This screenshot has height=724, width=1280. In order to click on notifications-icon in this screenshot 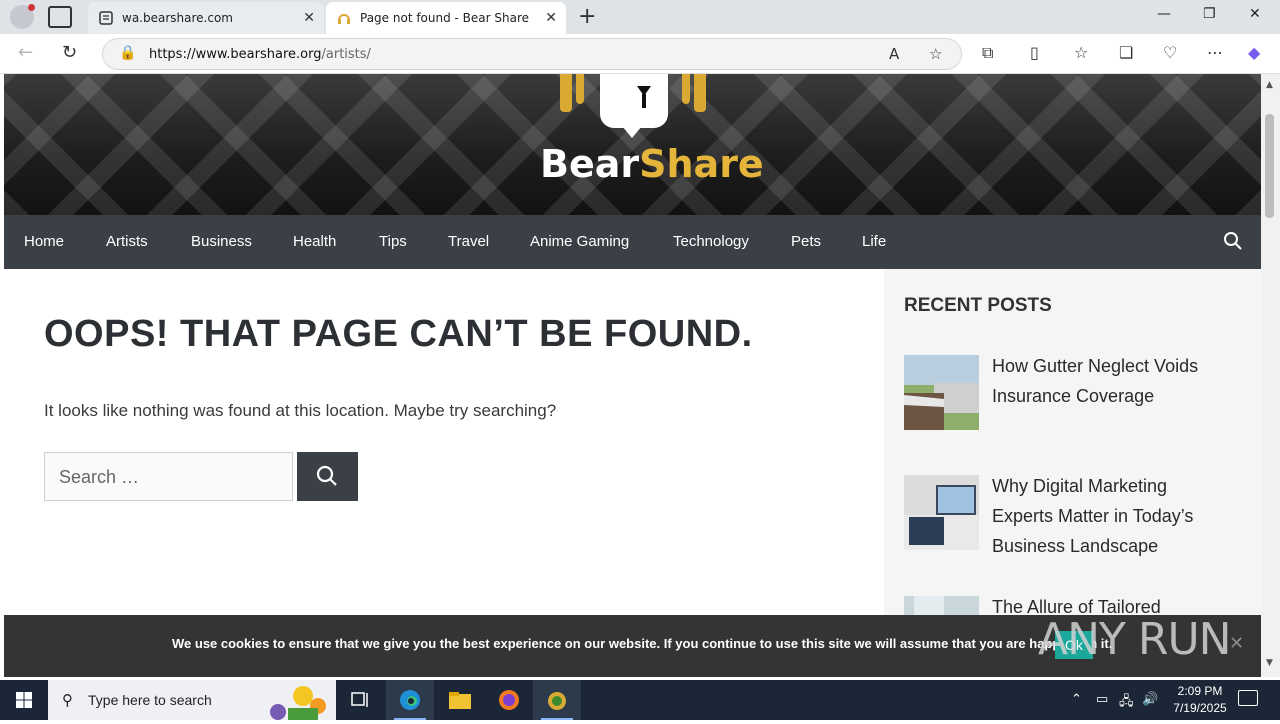, I will do `click(1248, 698)`.